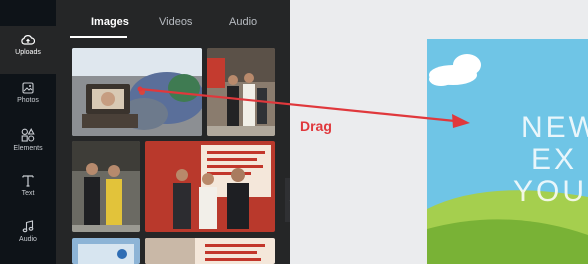 The height and width of the screenshot is (264, 588). I want to click on sidebar-item-label: Uploads, so click(28, 52).